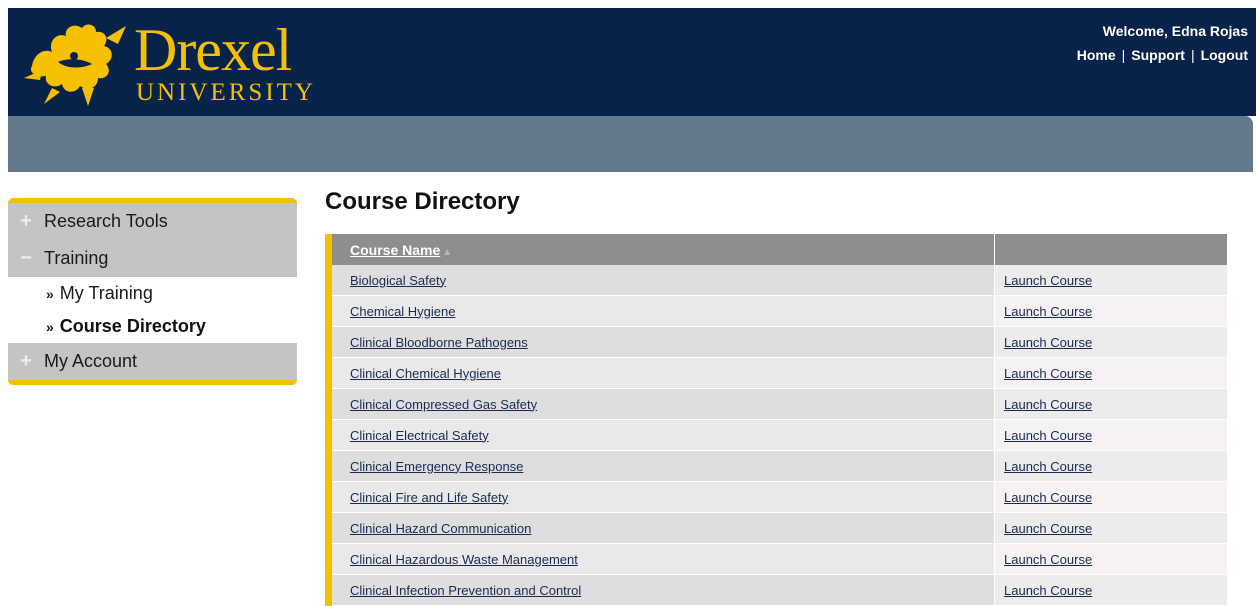  Describe the element at coordinates (660, 497) in the screenshot. I see `course-name-cell: Clinical Fire and Life Safety` at that location.